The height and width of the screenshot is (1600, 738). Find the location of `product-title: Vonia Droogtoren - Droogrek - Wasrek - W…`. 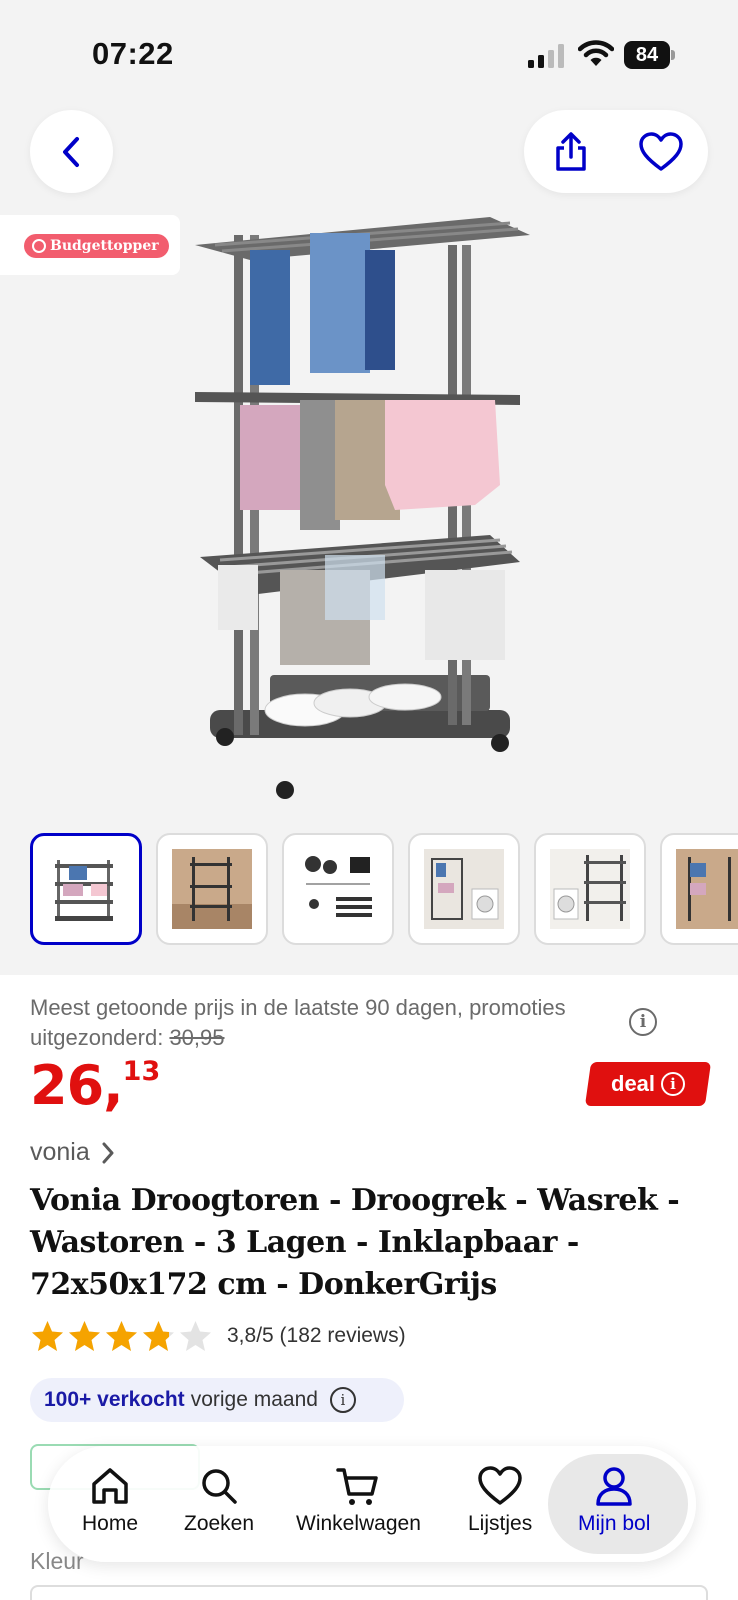

product-title: Vonia Droogtoren - Droogrek - Wasrek - W… is located at coordinates (355, 1242).